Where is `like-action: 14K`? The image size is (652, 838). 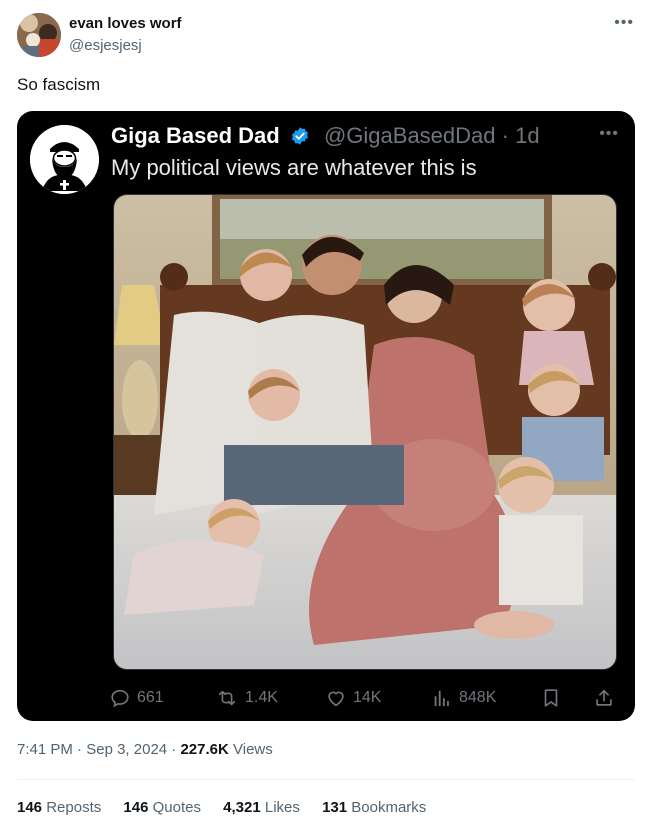
like-action: 14K is located at coordinates (353, 698).